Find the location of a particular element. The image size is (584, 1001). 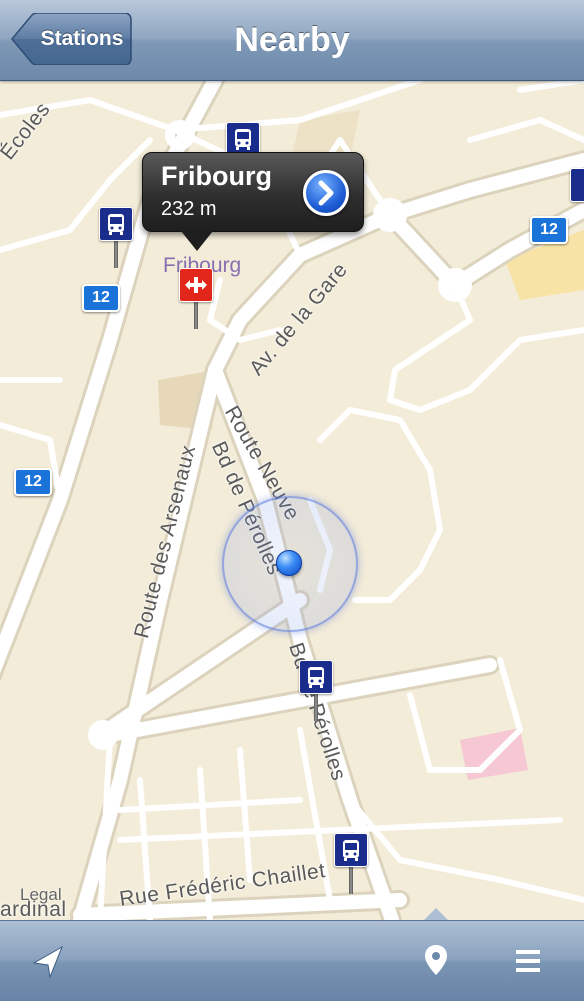

legal-link: Legal is located at coordinates (41, 895).